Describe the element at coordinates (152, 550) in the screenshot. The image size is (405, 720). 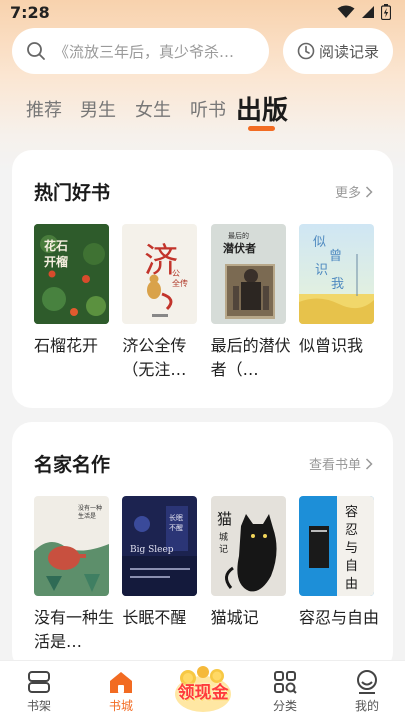
I see `svg-text: Big Sleep` at that location.